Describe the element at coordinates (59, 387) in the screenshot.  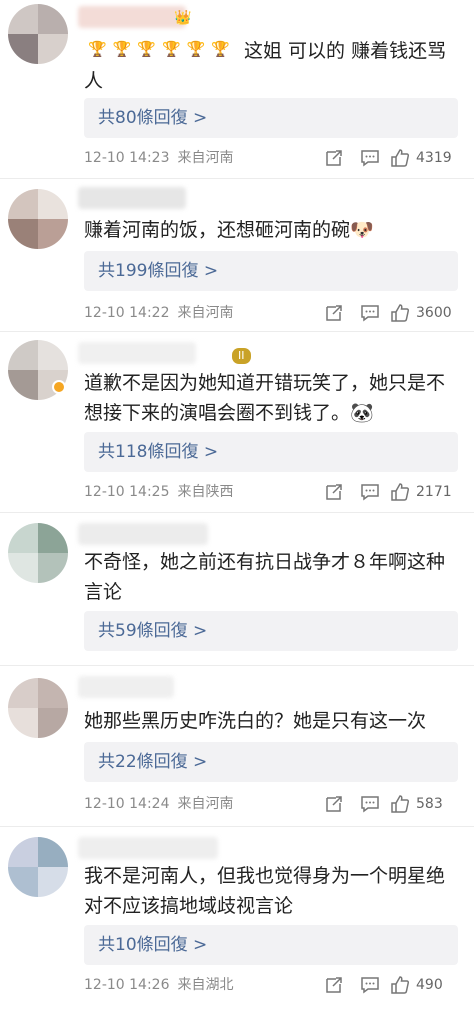
I see `verified-badge-icon` at that location.